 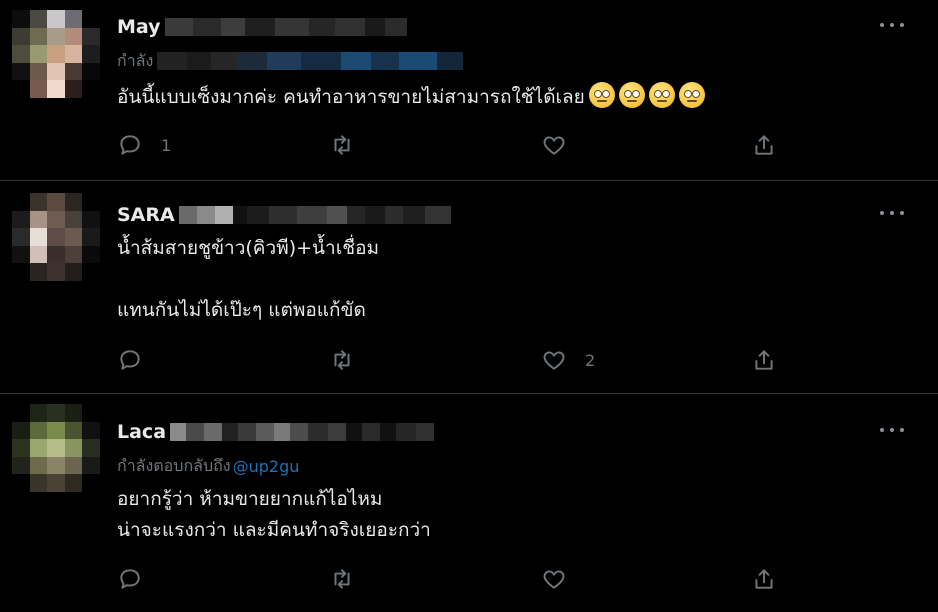 I want to click on reply-context: กำลัง, so click(x=290, y=61).